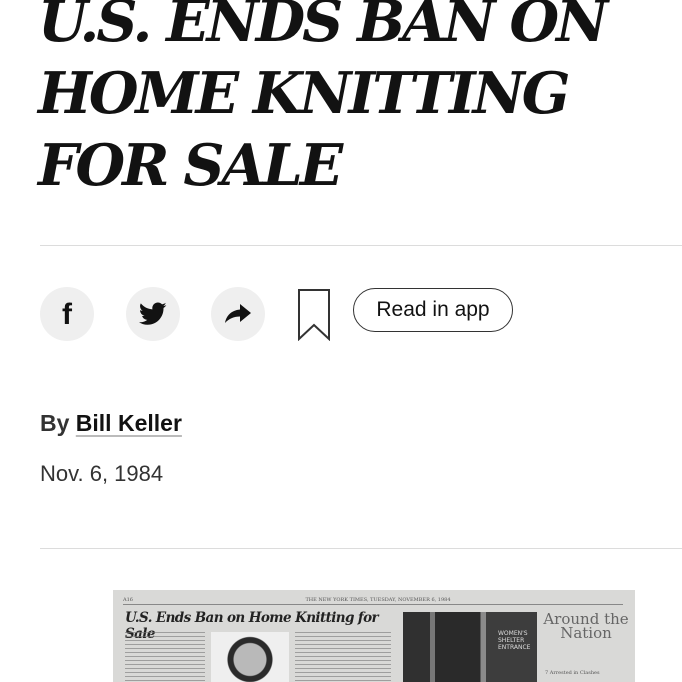  I want to click on twitter-share-button, so click(153, 314).